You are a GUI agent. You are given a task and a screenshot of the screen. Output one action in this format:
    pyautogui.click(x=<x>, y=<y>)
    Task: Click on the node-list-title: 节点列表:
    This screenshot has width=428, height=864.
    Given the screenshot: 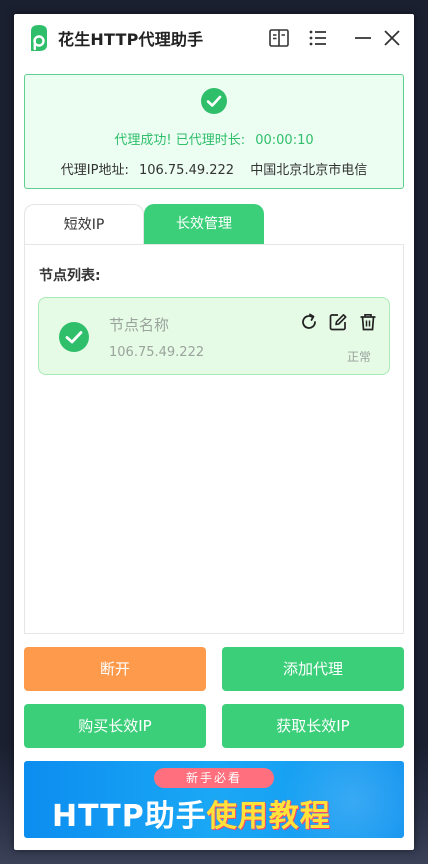 What is the action you would take?
    pyautogui.click(x=70, y=276)
    